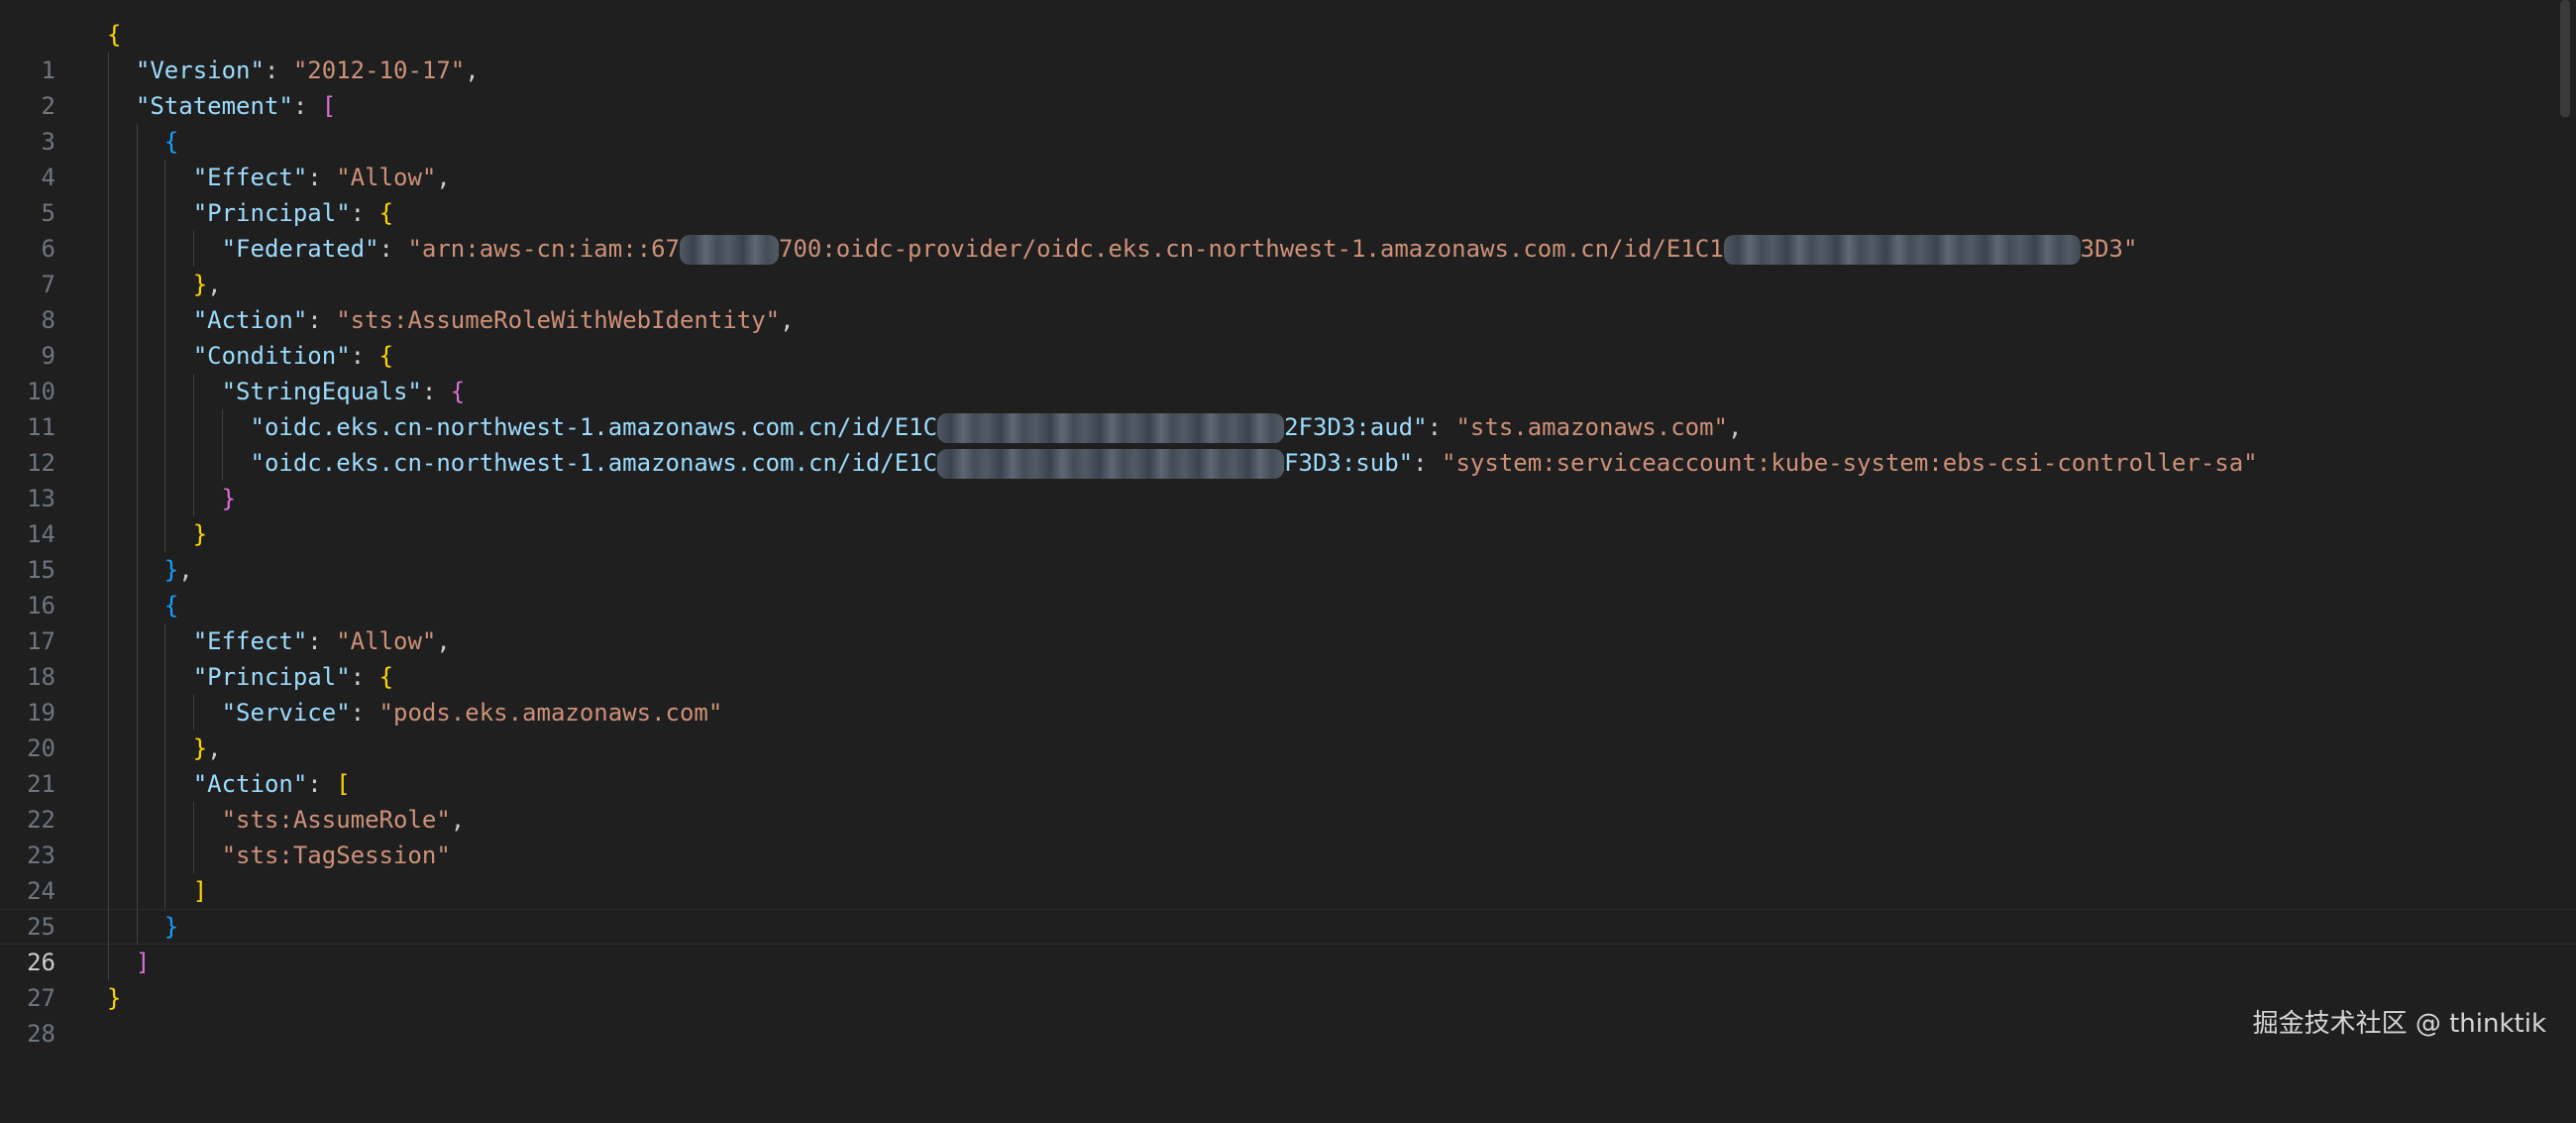 The height and width of the screenshot is (1123, 2576). Describe the element at coordinates (336, 855) in the screenshot. I see `json-string: "sts:TagSession"` at that location.